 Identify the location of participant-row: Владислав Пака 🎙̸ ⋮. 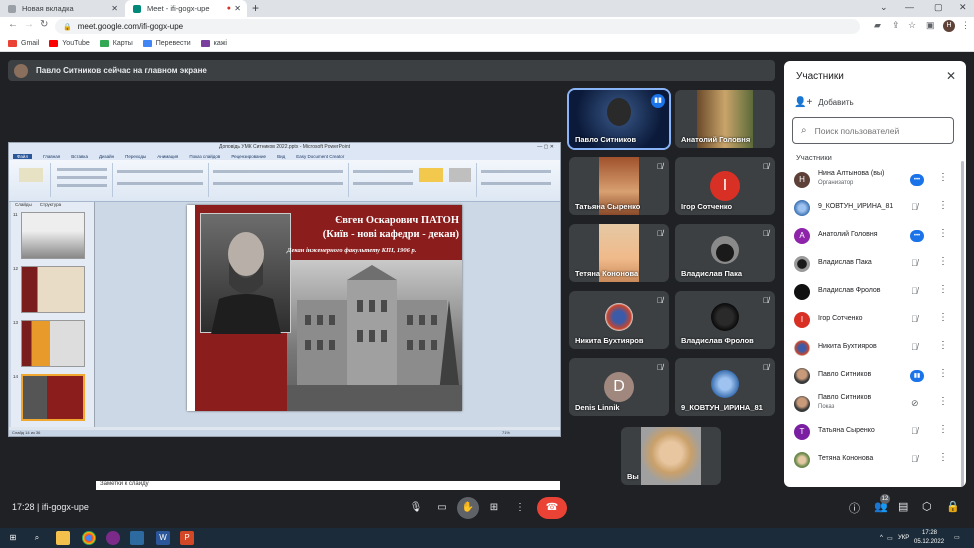
(875, 264).